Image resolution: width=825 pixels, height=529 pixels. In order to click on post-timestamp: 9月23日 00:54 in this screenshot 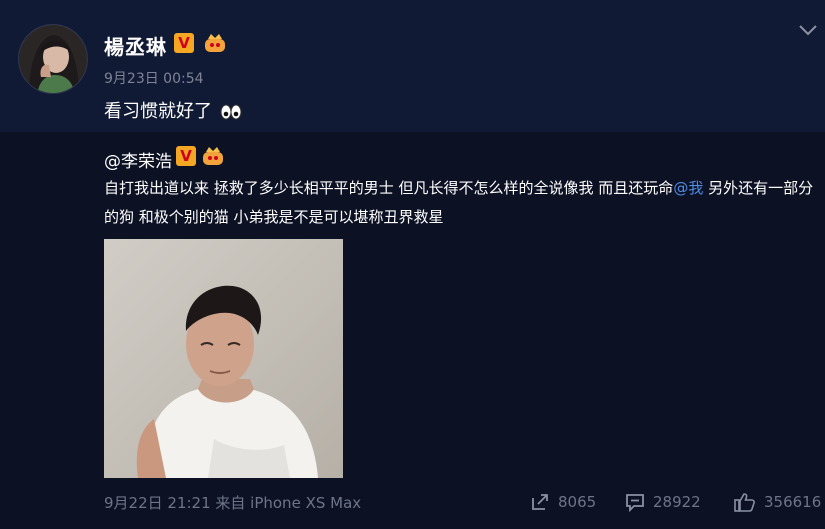, I will do `click(154, 78)`.